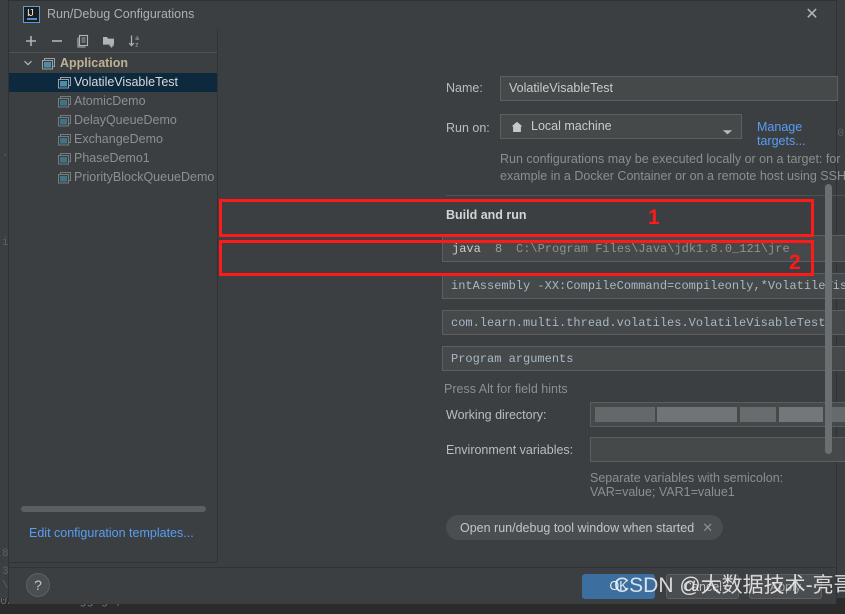 Image resolution: width=845 pixels, height=614 pixels. I want to click on tree-group-label: Application, so click(94, 63).